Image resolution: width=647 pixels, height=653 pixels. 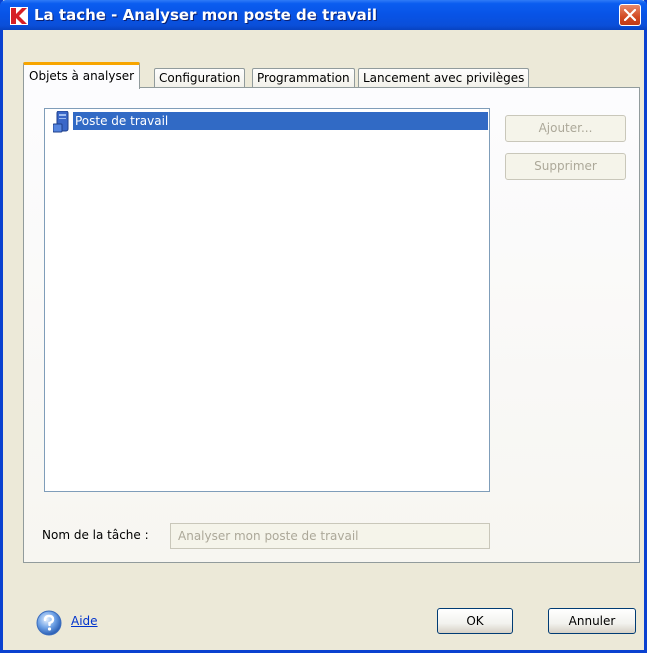 What do you see at coordinates (444, 77) in the screenshot?
I see `tab-lancement-avec-privileges: Lancement avec privilèges` at bounding box center [444, 77].